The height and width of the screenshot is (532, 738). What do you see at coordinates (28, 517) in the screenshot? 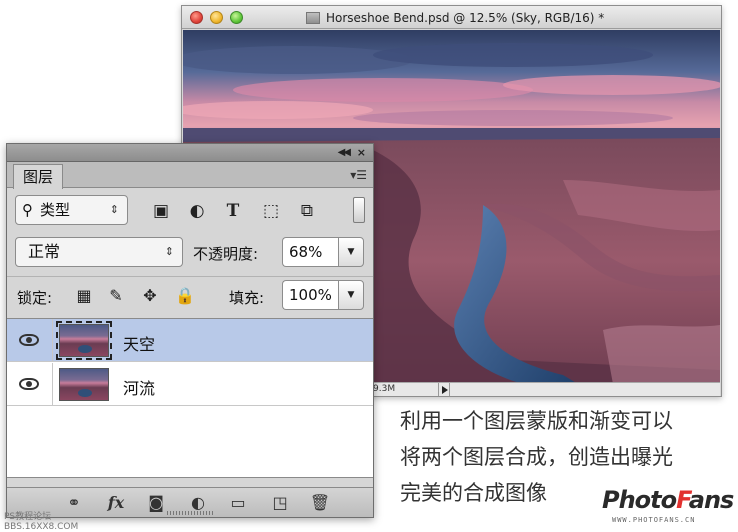
I see `watermark-line: PS教程论坛` at bounding box center [28, 517].